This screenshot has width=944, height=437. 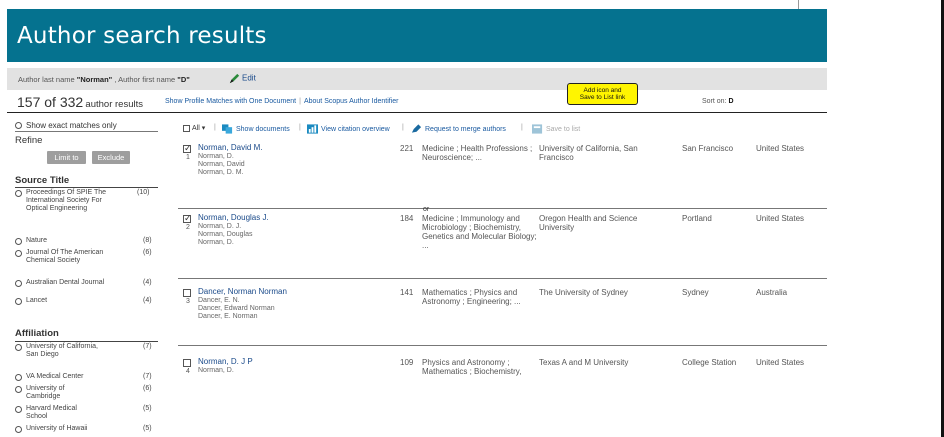 I want to click on save-list-icon, so click(x=537, y=129).